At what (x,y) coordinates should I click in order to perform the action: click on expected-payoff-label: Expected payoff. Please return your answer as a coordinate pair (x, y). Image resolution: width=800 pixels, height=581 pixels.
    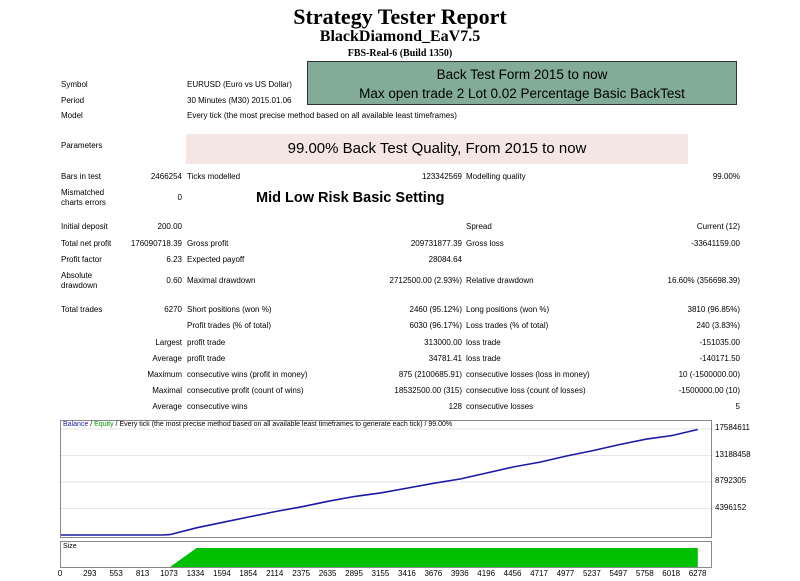
    Looking at the image, I should click on (216, 259).